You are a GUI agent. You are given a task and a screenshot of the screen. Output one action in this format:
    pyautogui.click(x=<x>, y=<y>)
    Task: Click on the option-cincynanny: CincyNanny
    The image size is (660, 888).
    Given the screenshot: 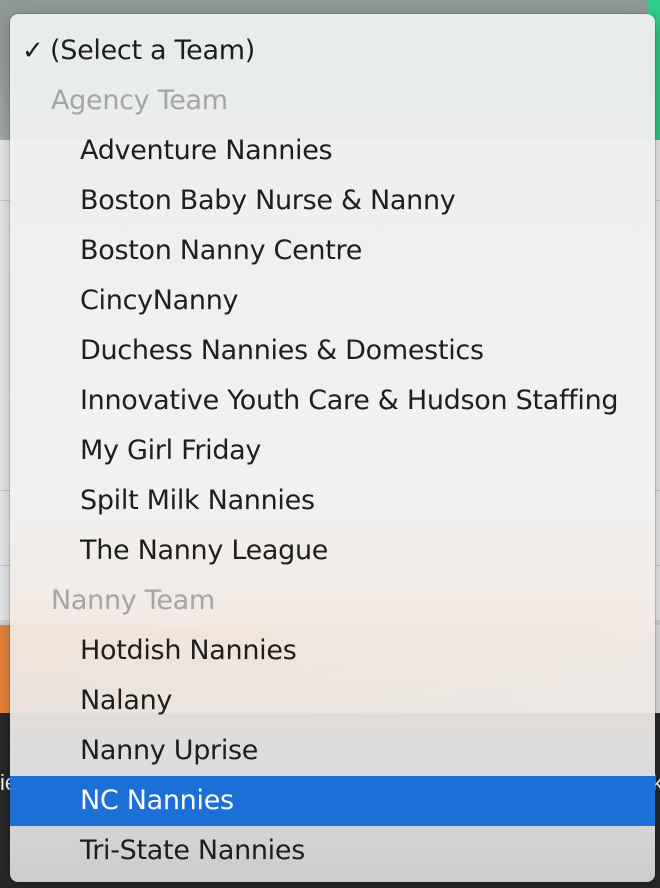 What is the action you would take?
    pyautogui.click(x=332, y=301)
    